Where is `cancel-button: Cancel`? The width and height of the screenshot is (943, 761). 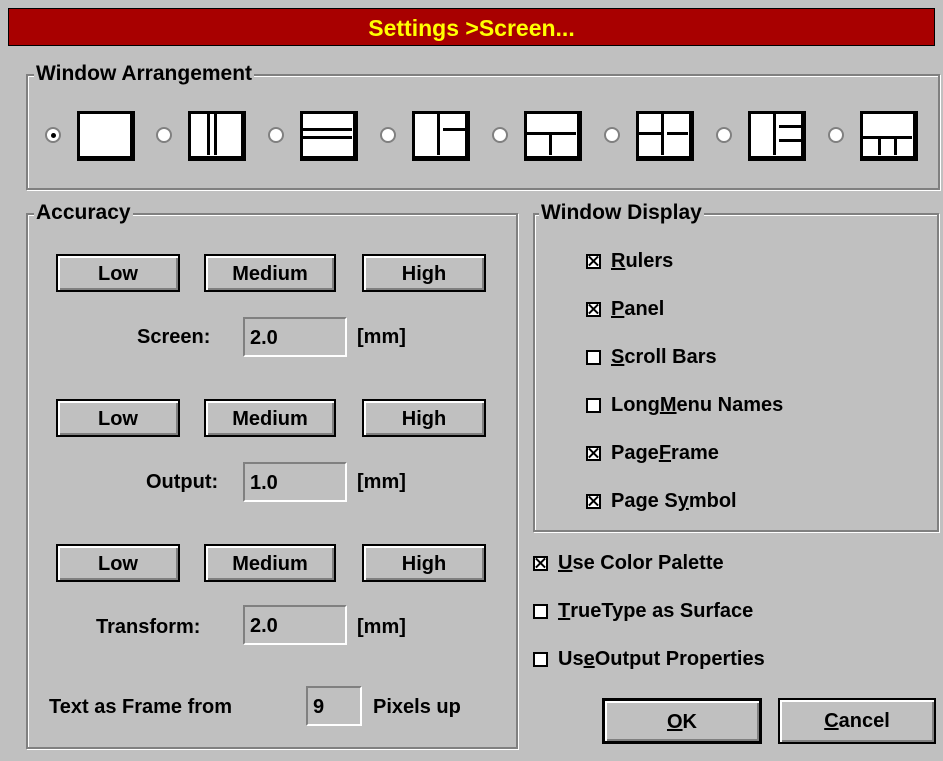 cancel-button: Cancel is located at coordinates (857, 721).